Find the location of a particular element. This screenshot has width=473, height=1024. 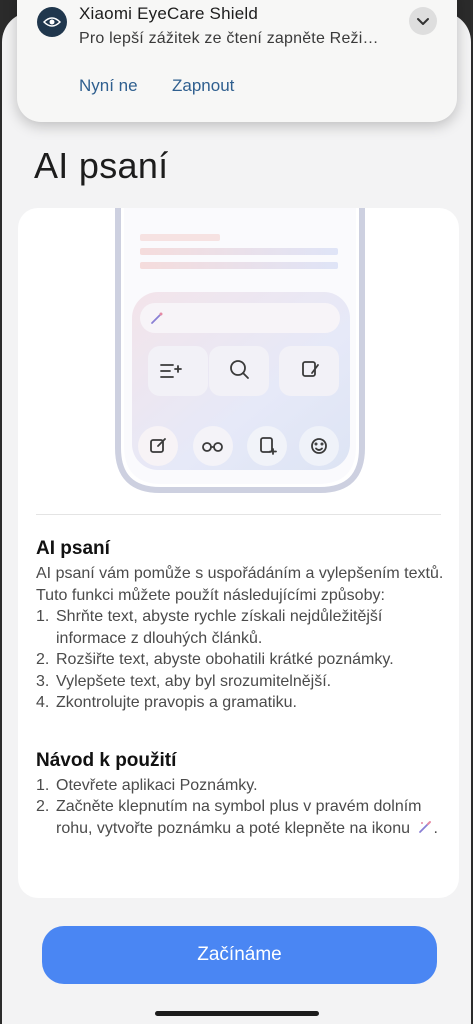

notification-app-name: Xiaomi EyeCare Shield is located at coordinates (169, 13).